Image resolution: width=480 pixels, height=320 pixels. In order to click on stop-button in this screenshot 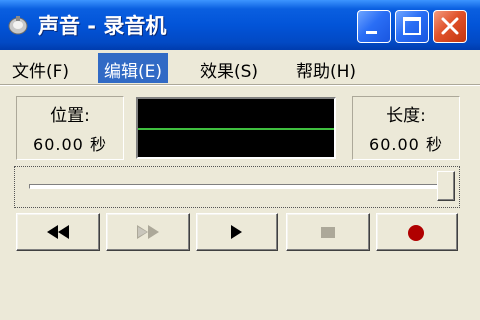, I will do `click(328, 232)`.